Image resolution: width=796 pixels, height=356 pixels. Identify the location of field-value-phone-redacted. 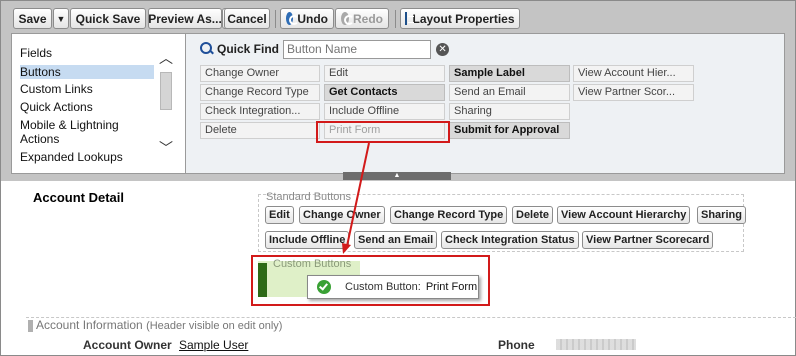
(596, 344).